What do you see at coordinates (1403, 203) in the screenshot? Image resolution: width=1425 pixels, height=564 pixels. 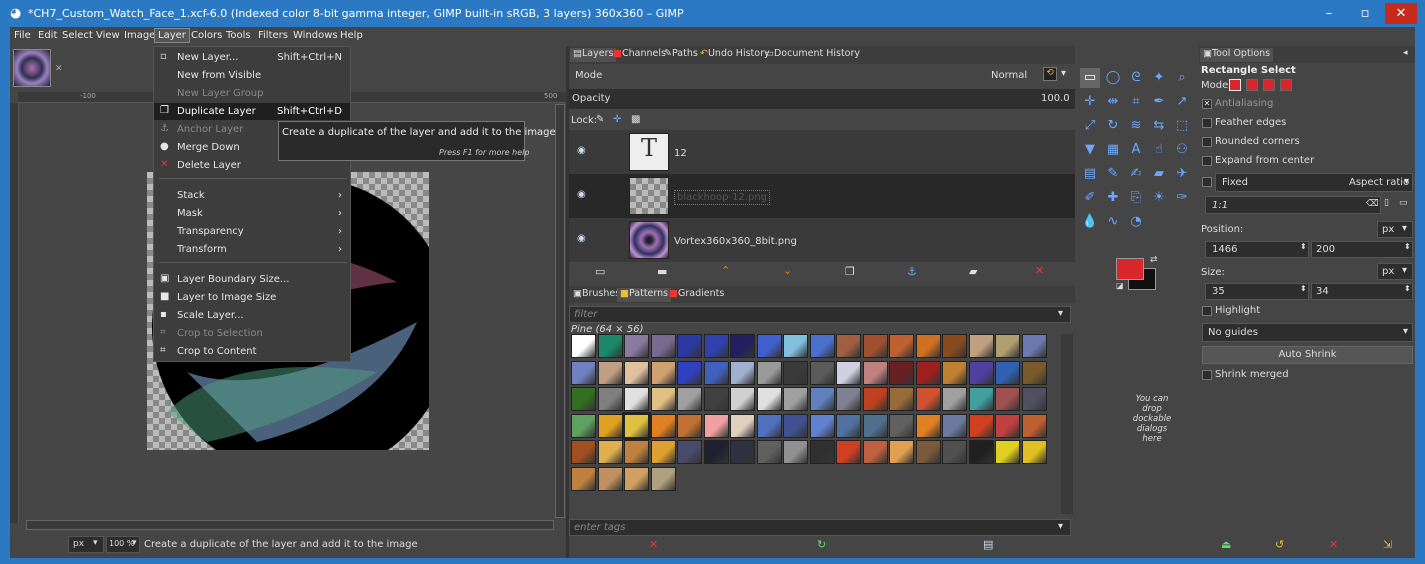 I see `landscape-icon: ▭` at bounding box center [1403, 203].